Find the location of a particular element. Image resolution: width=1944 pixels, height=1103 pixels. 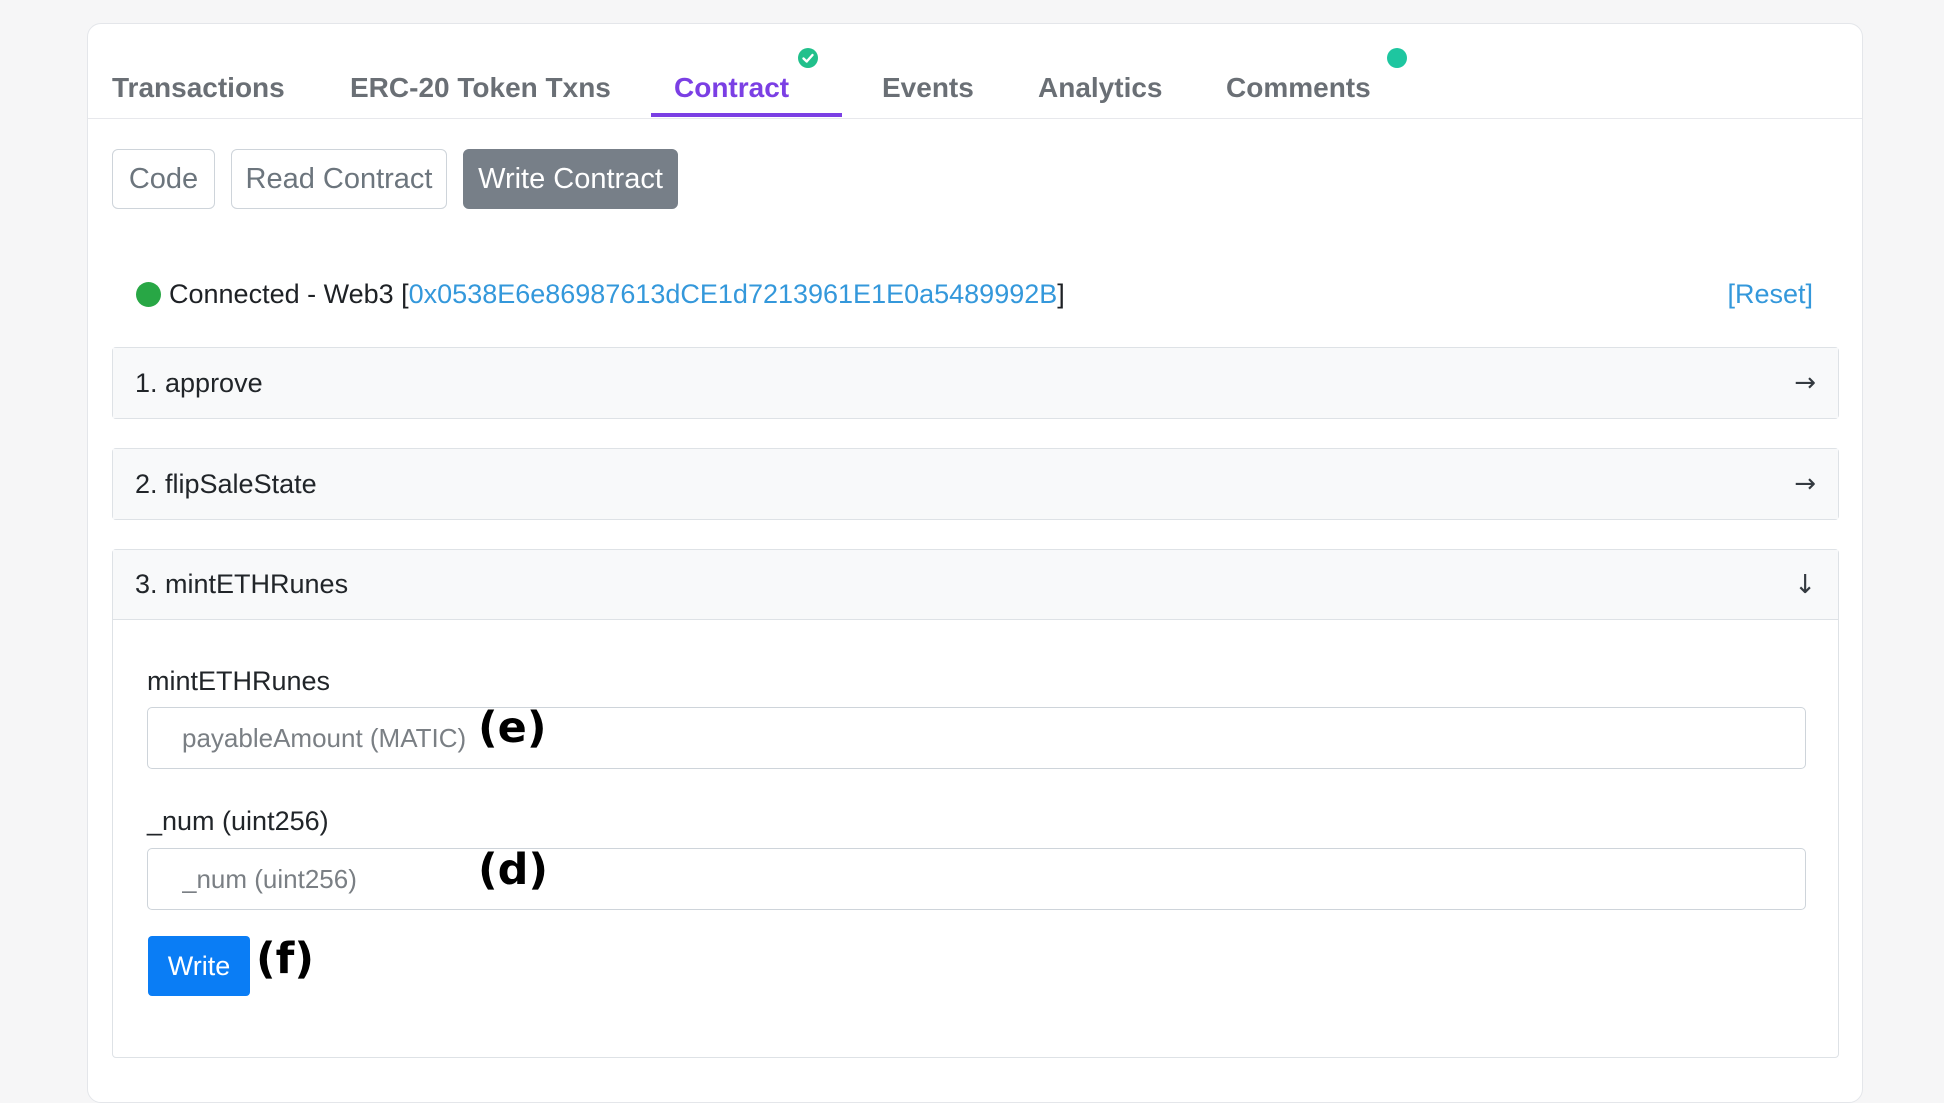

connected-status-icon is located at coordinates (148, 294).